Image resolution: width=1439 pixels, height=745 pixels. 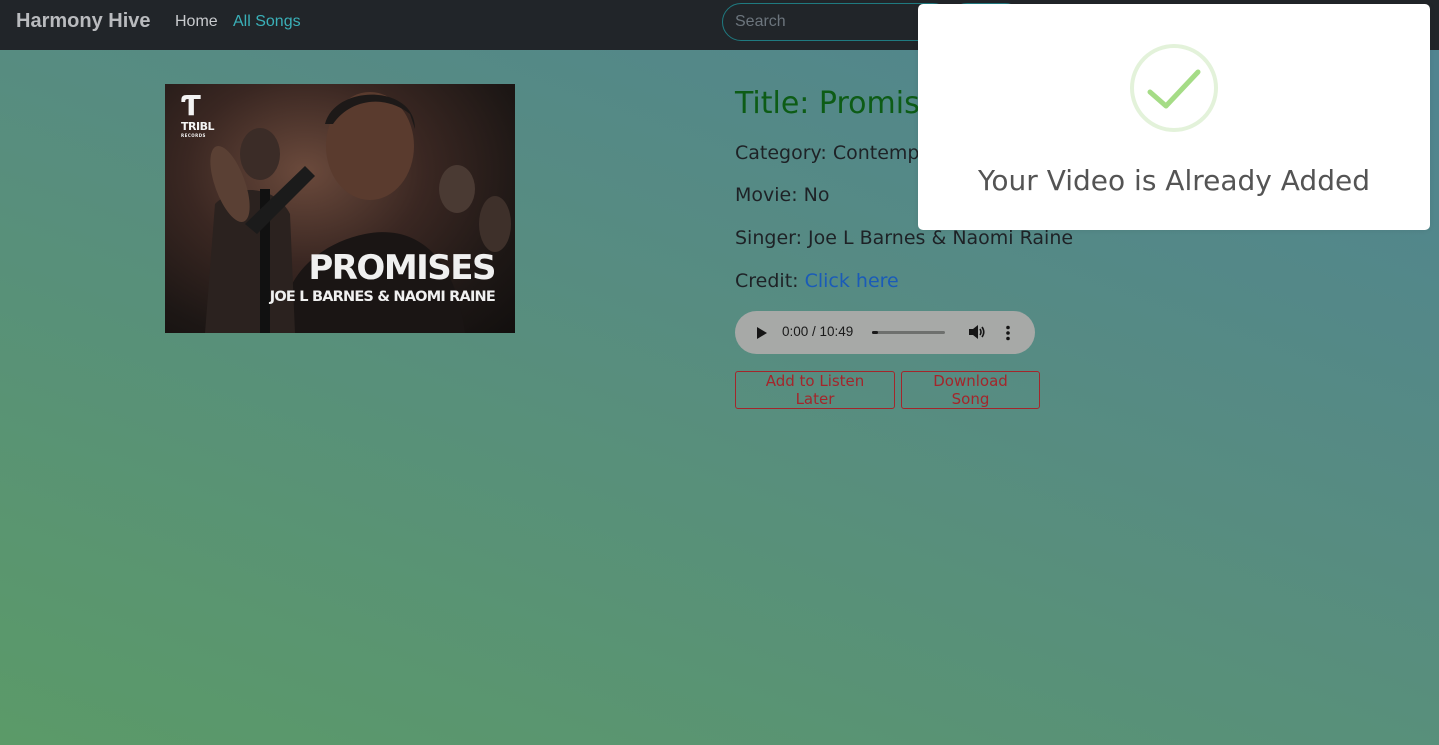 What do you see at coordinates (875, 332) in the screenshot?
I see `seek-progress` at bounding box center [875, 332].